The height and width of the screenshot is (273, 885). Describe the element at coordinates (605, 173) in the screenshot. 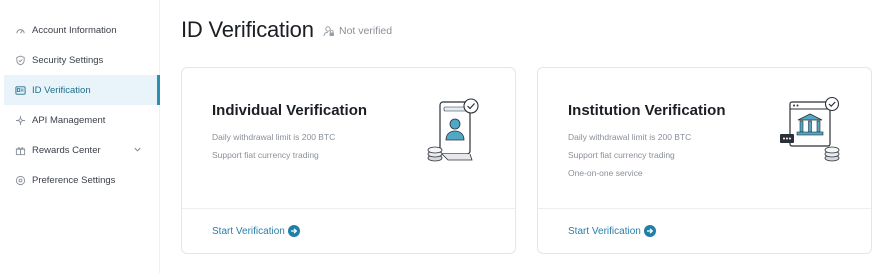

I see `card-feature: One-on-one service` at that location.